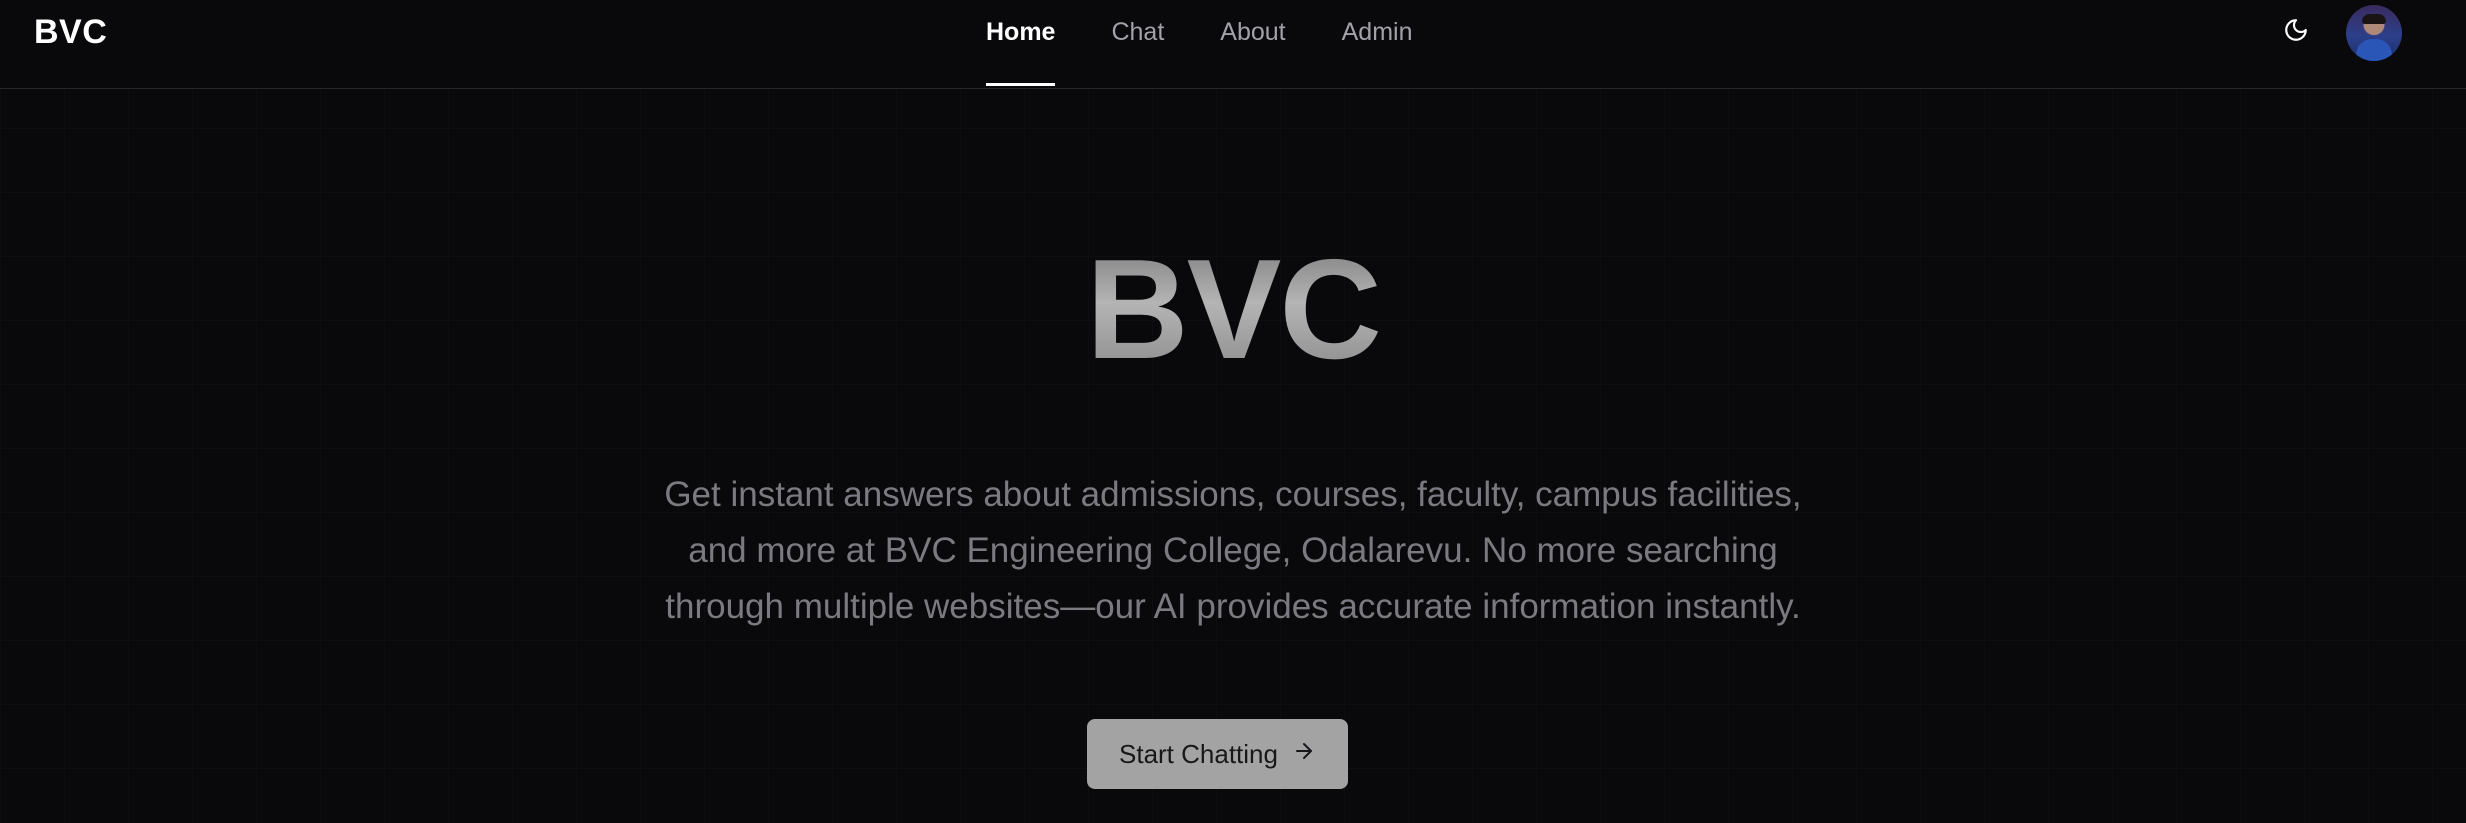 The width and height of the screenshot is (2466, 823). I want to click on start-chatting-button: Start Chatting, so click(1217, 754).